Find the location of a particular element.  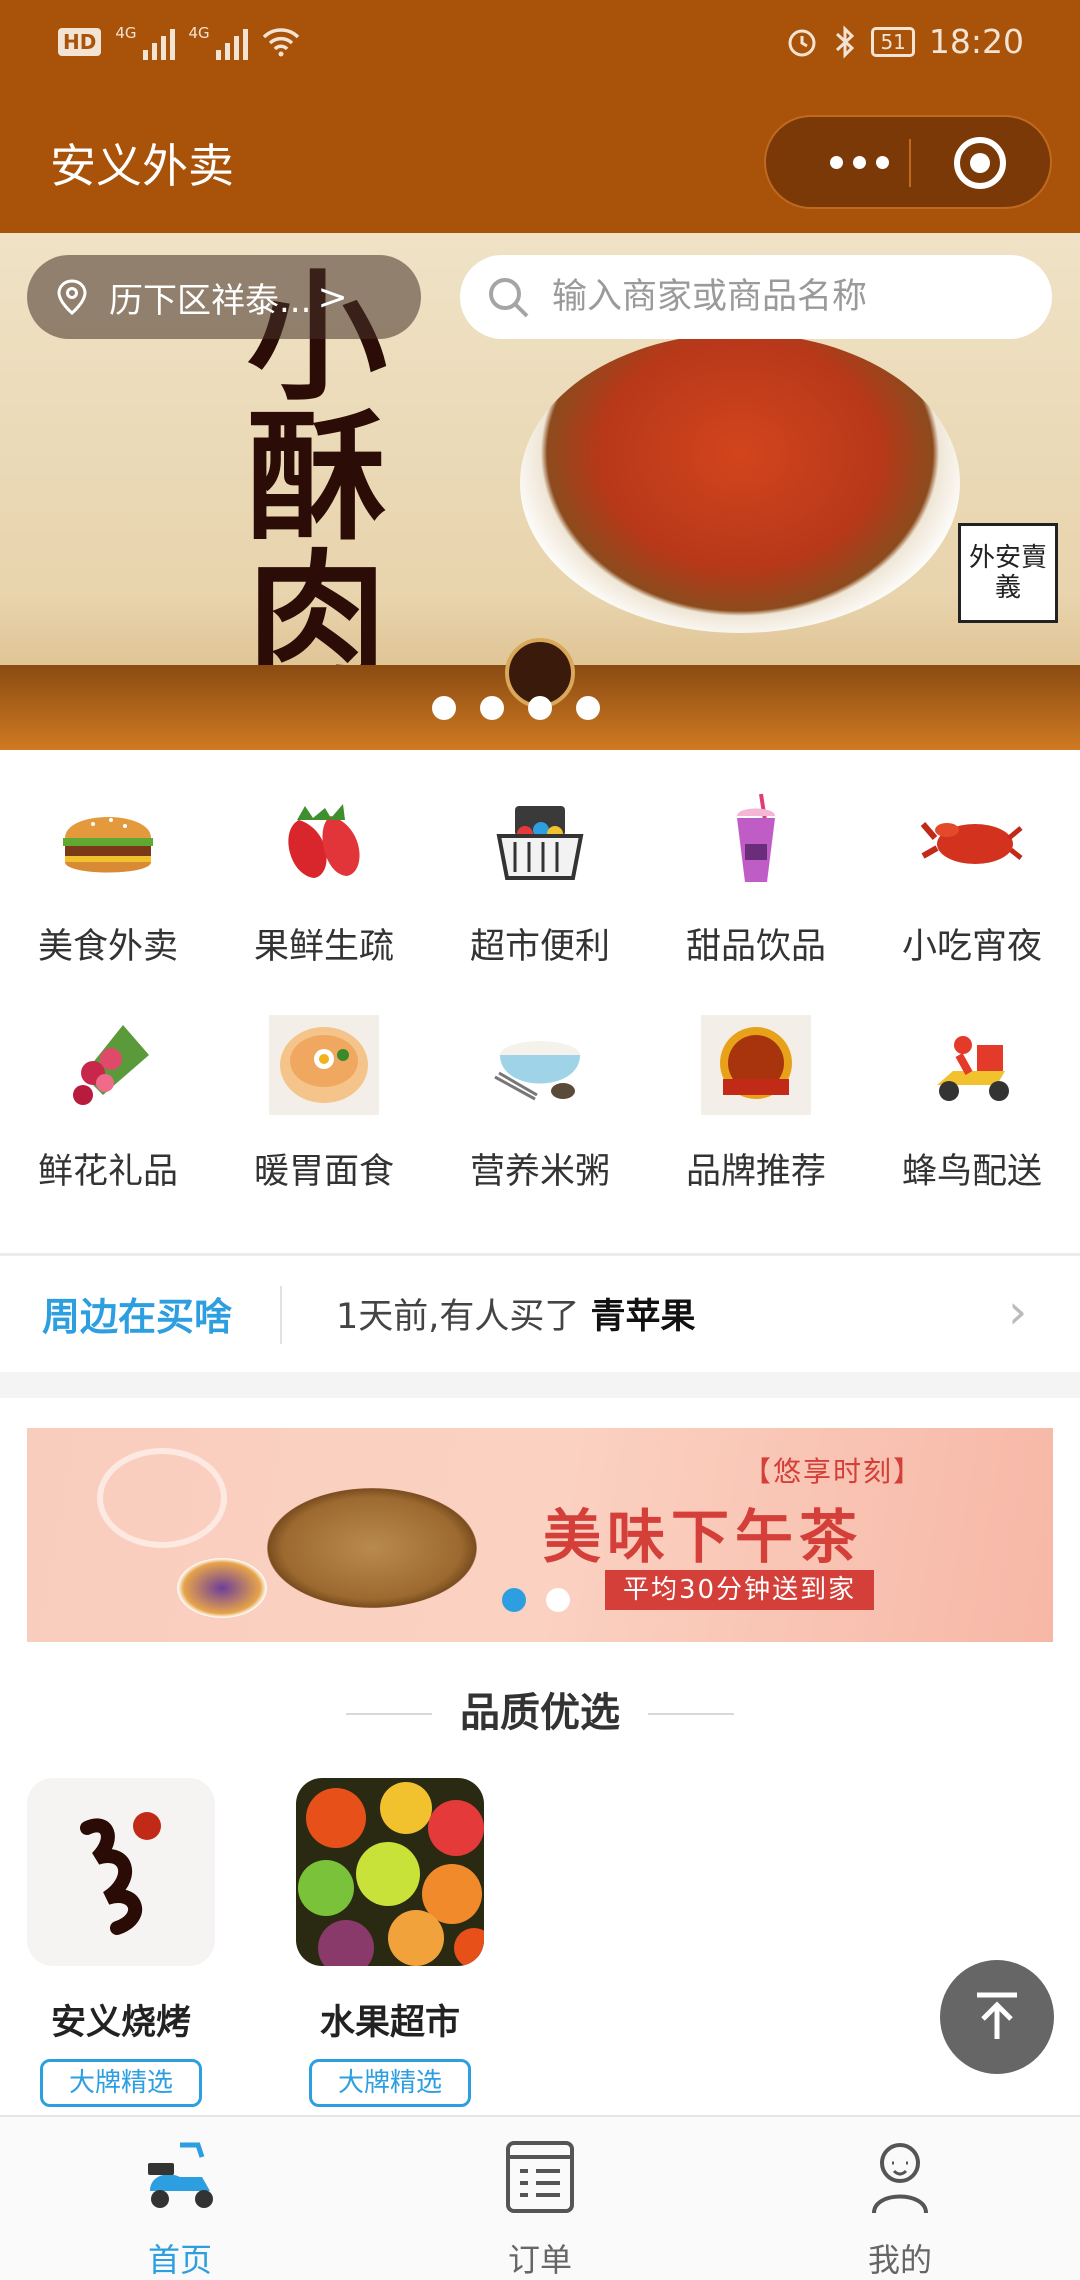

promo-dot is located at coordinates (558, 1600).